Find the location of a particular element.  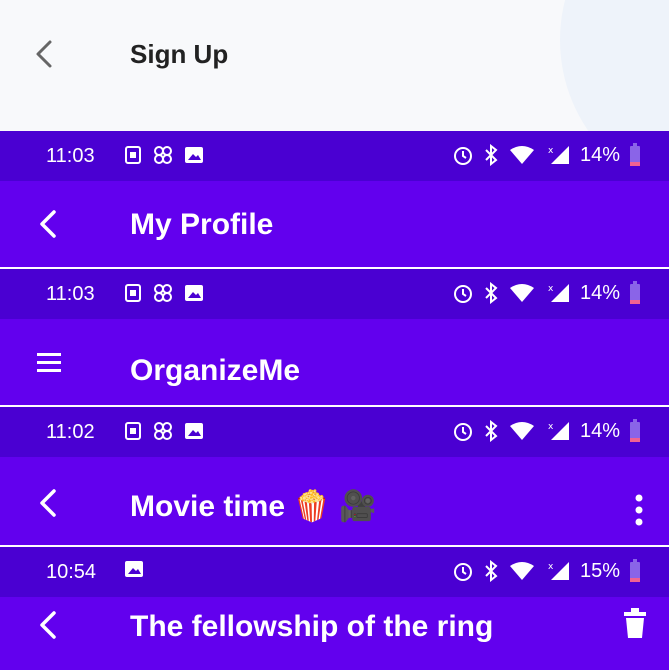

menu-icon is located at coordinates (49, 362).